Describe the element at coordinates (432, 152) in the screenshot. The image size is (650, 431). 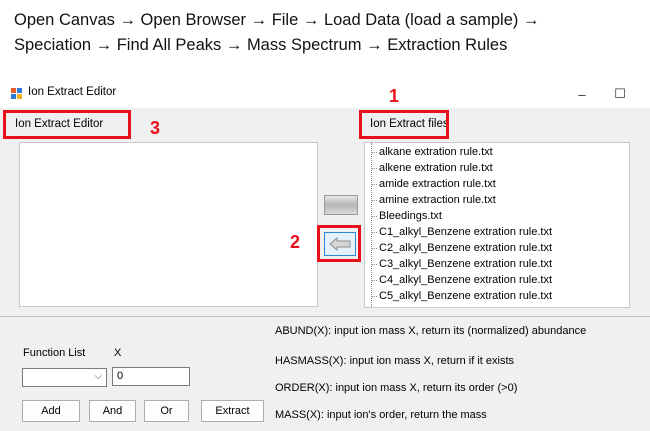
I see `file-item: alkane extration rule.txt` at that location.